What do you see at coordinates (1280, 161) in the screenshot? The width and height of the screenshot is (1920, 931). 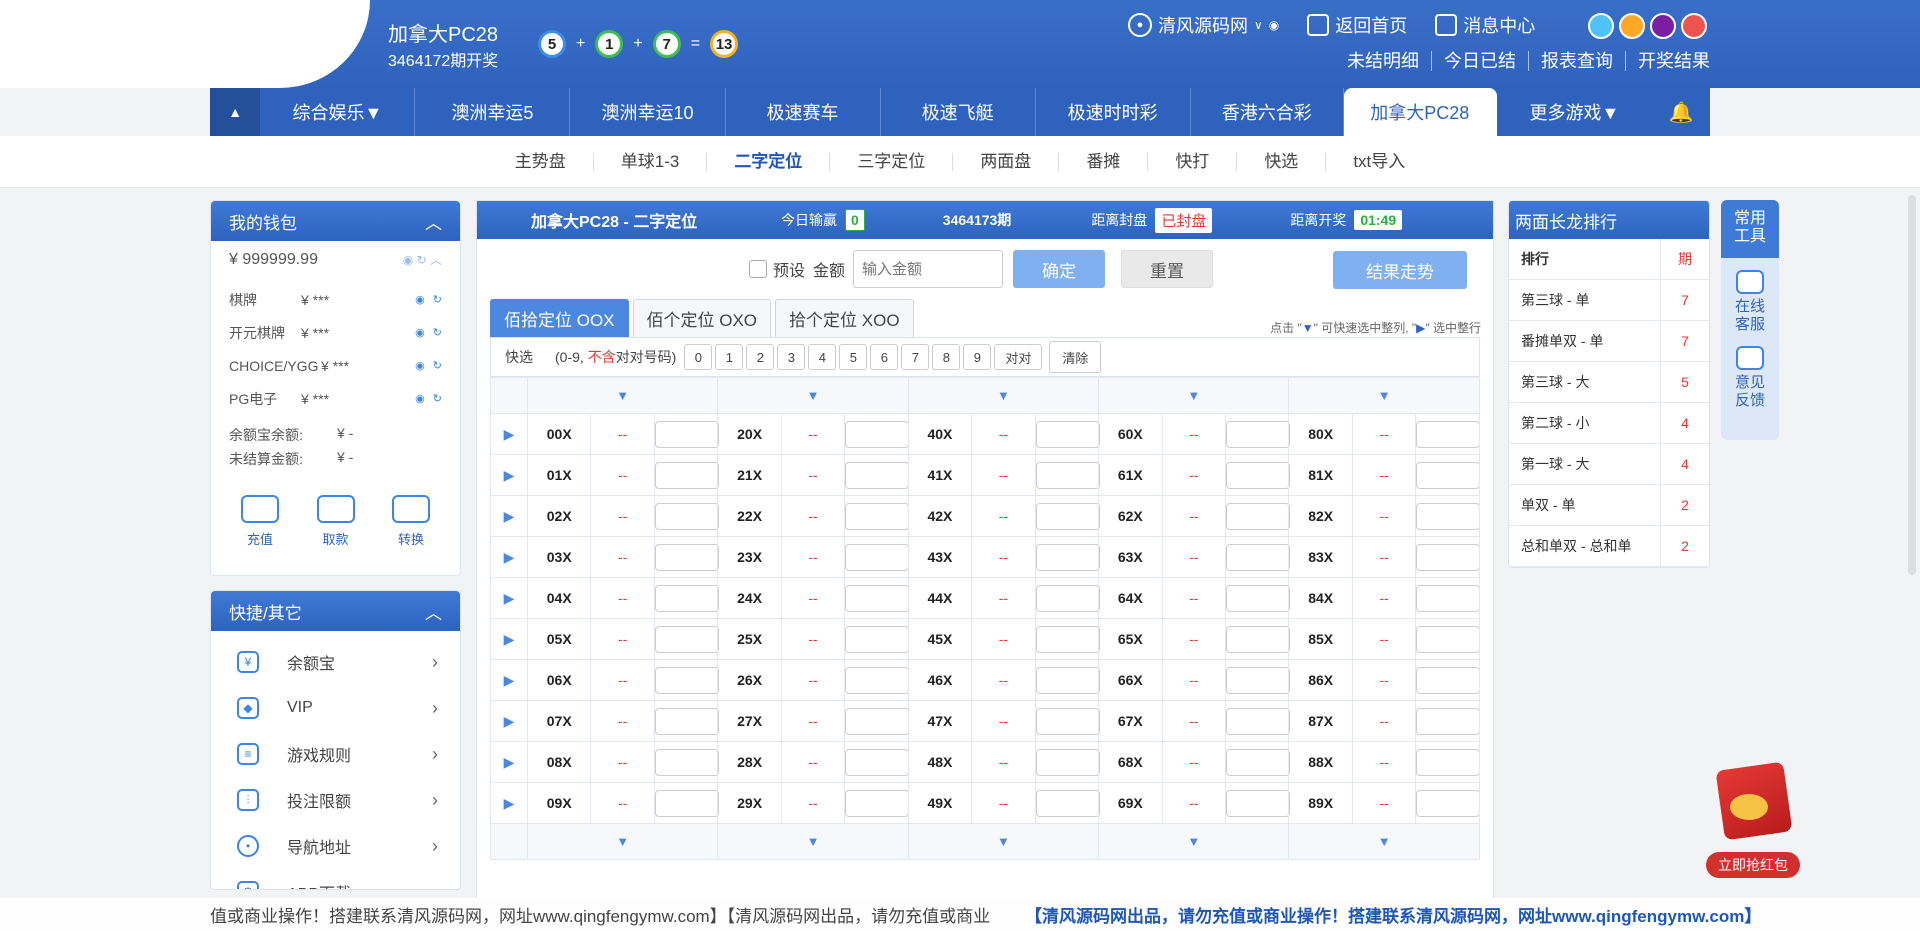 I see `subtab: 快选` at bounding box center [1280, 161].